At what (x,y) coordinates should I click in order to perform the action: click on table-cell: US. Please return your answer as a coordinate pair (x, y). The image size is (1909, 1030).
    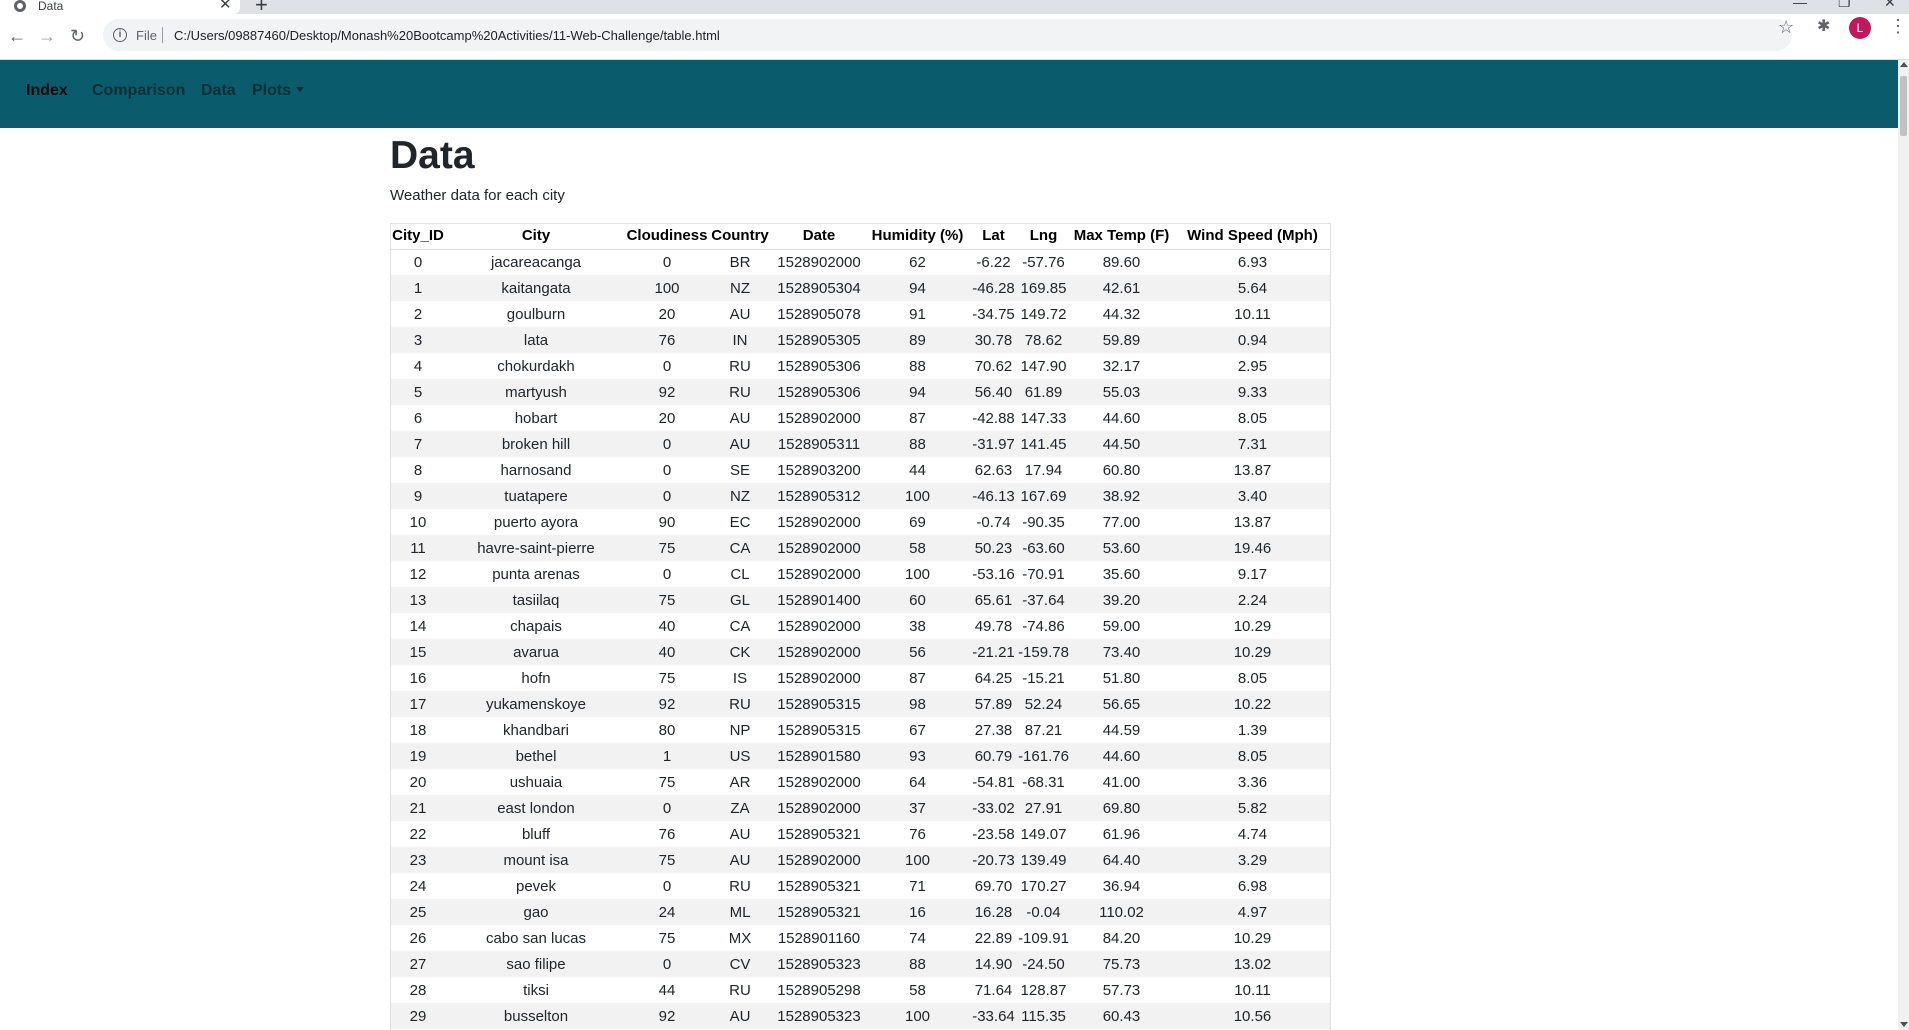
    Looking at the image, I should click on (740, 756).